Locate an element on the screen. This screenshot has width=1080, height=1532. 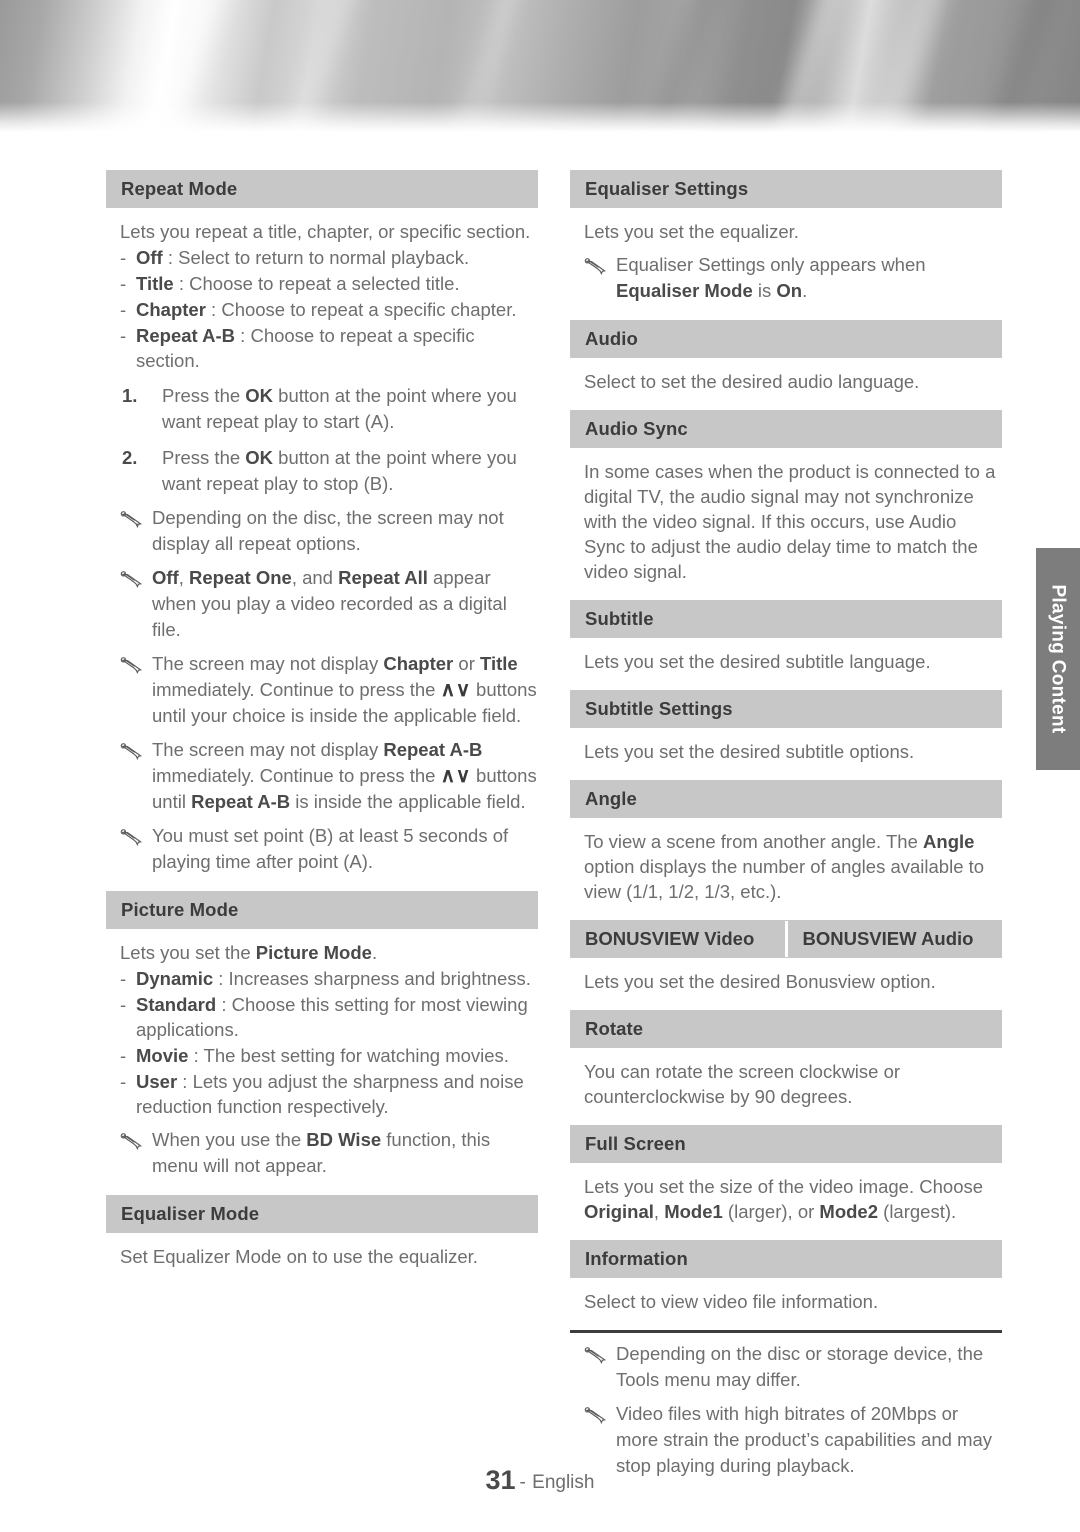
banner-bottom-fade is located at coordinates (540, 117).